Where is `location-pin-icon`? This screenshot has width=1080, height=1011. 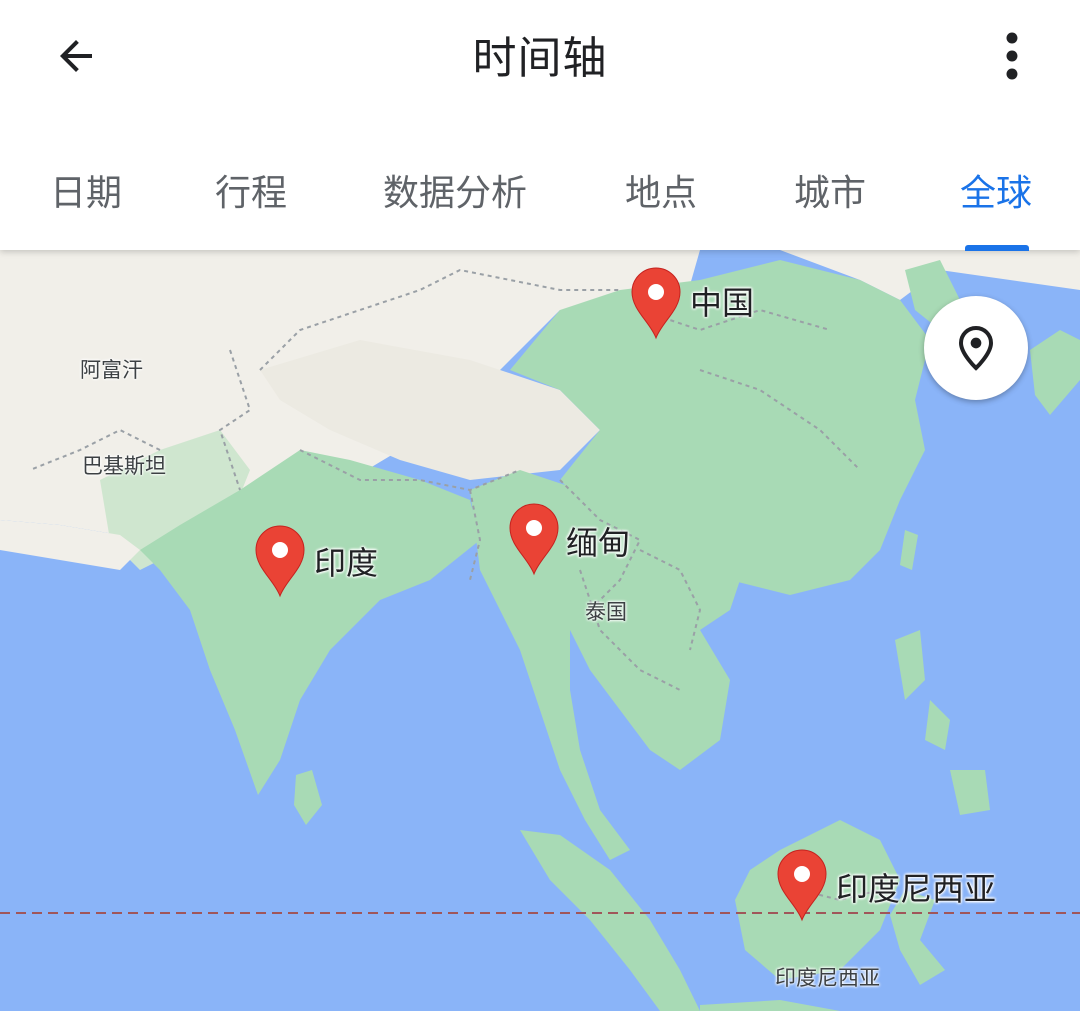 location-pin-icon is located at coordinates (976, 348).